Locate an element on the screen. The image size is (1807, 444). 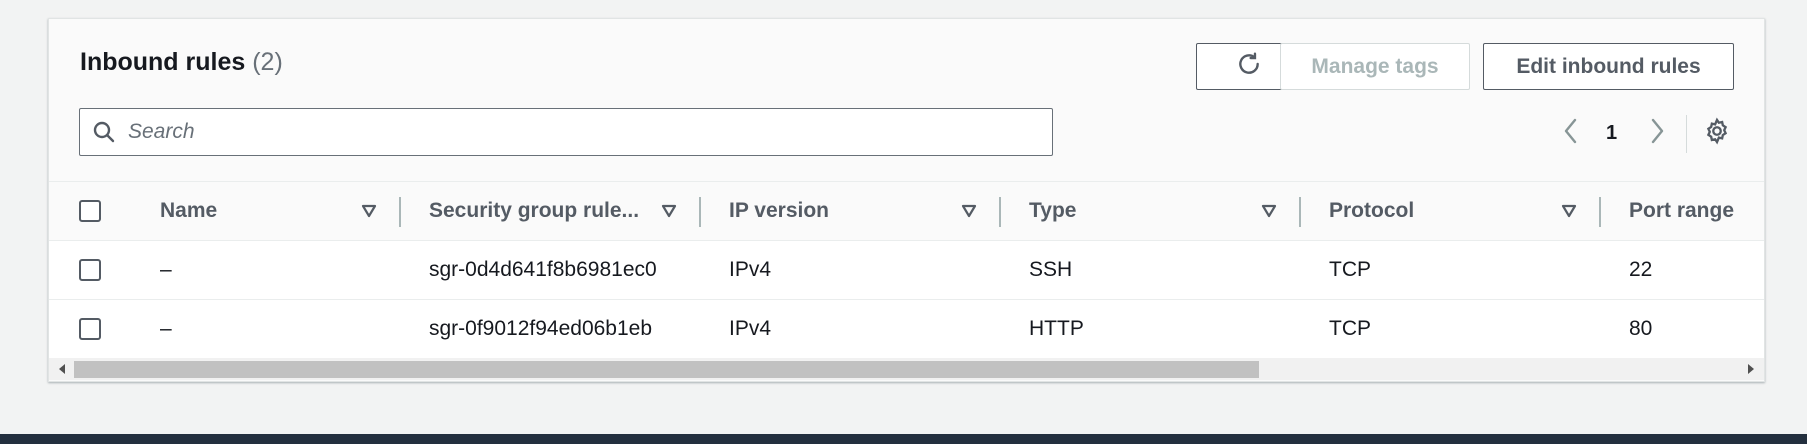
select-all-checkbox is located at coordinates (90, 211).